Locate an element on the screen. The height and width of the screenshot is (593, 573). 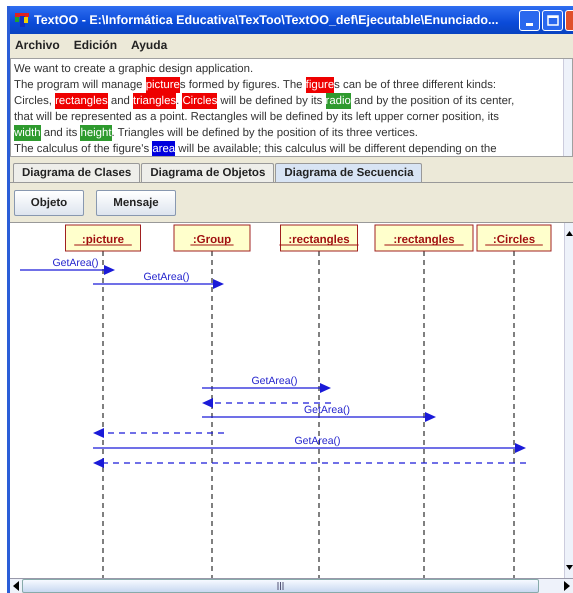
maximize-button is located at coordinates (552, 20).